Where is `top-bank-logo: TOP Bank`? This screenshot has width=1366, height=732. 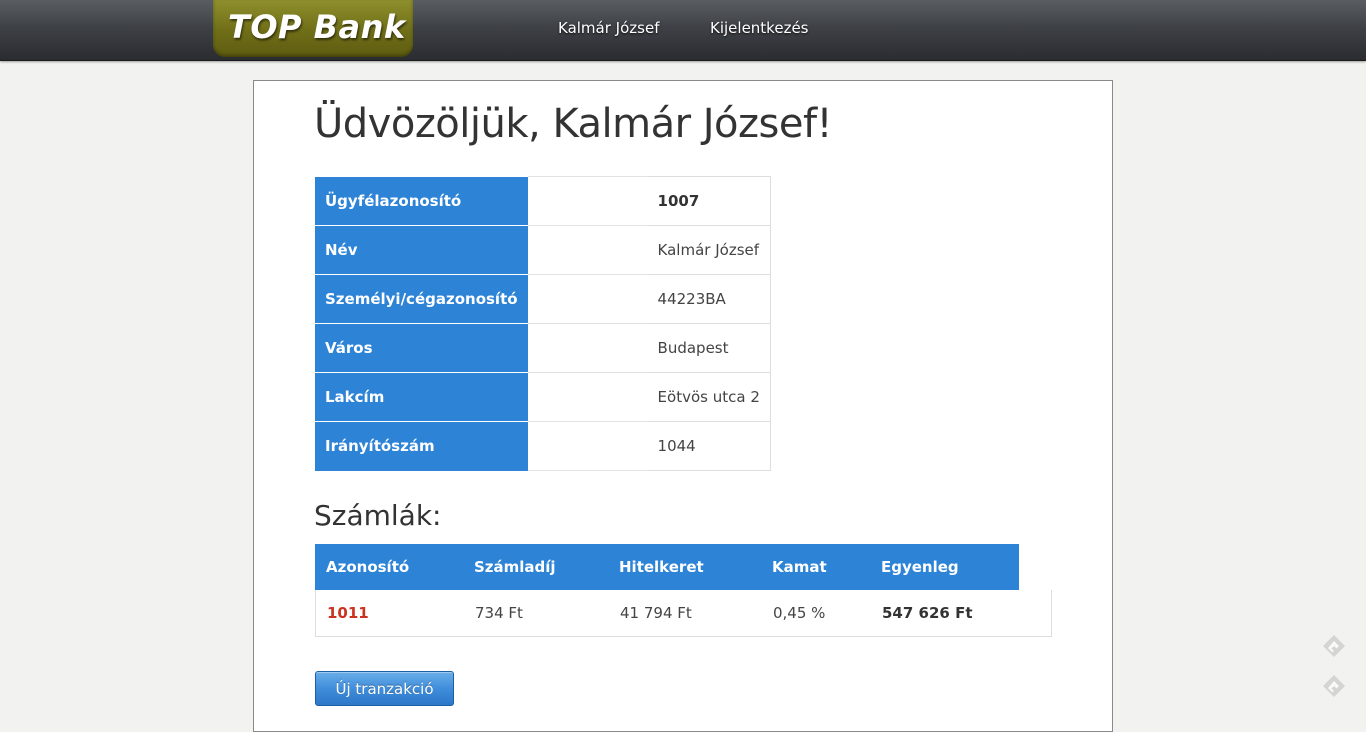
top-bank-logo: TOP Bank is located at coordinates (313, 28).